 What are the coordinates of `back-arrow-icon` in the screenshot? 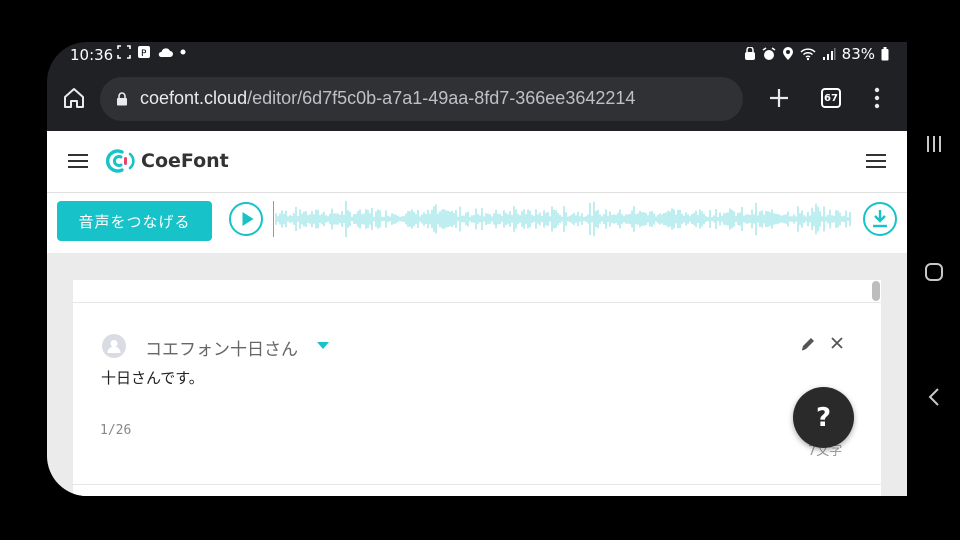 It's located at (933, 397).